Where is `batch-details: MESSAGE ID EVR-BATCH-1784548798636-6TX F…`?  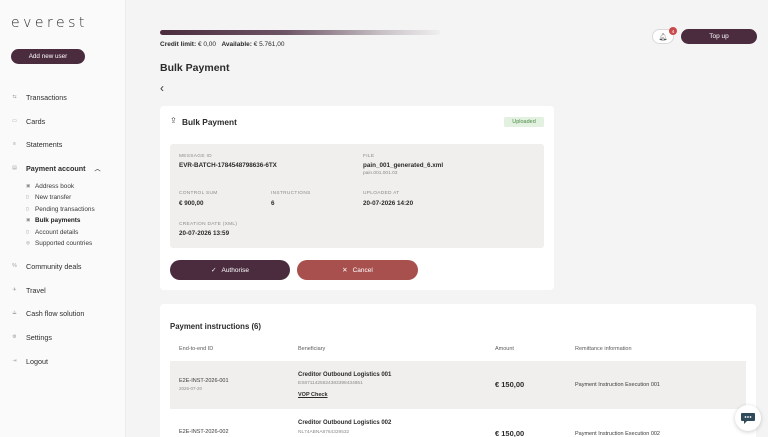 batch-details: MESSAGE ID EVR-BATCH-1784548798636-6TX F… is located at coordinates (357, 196).